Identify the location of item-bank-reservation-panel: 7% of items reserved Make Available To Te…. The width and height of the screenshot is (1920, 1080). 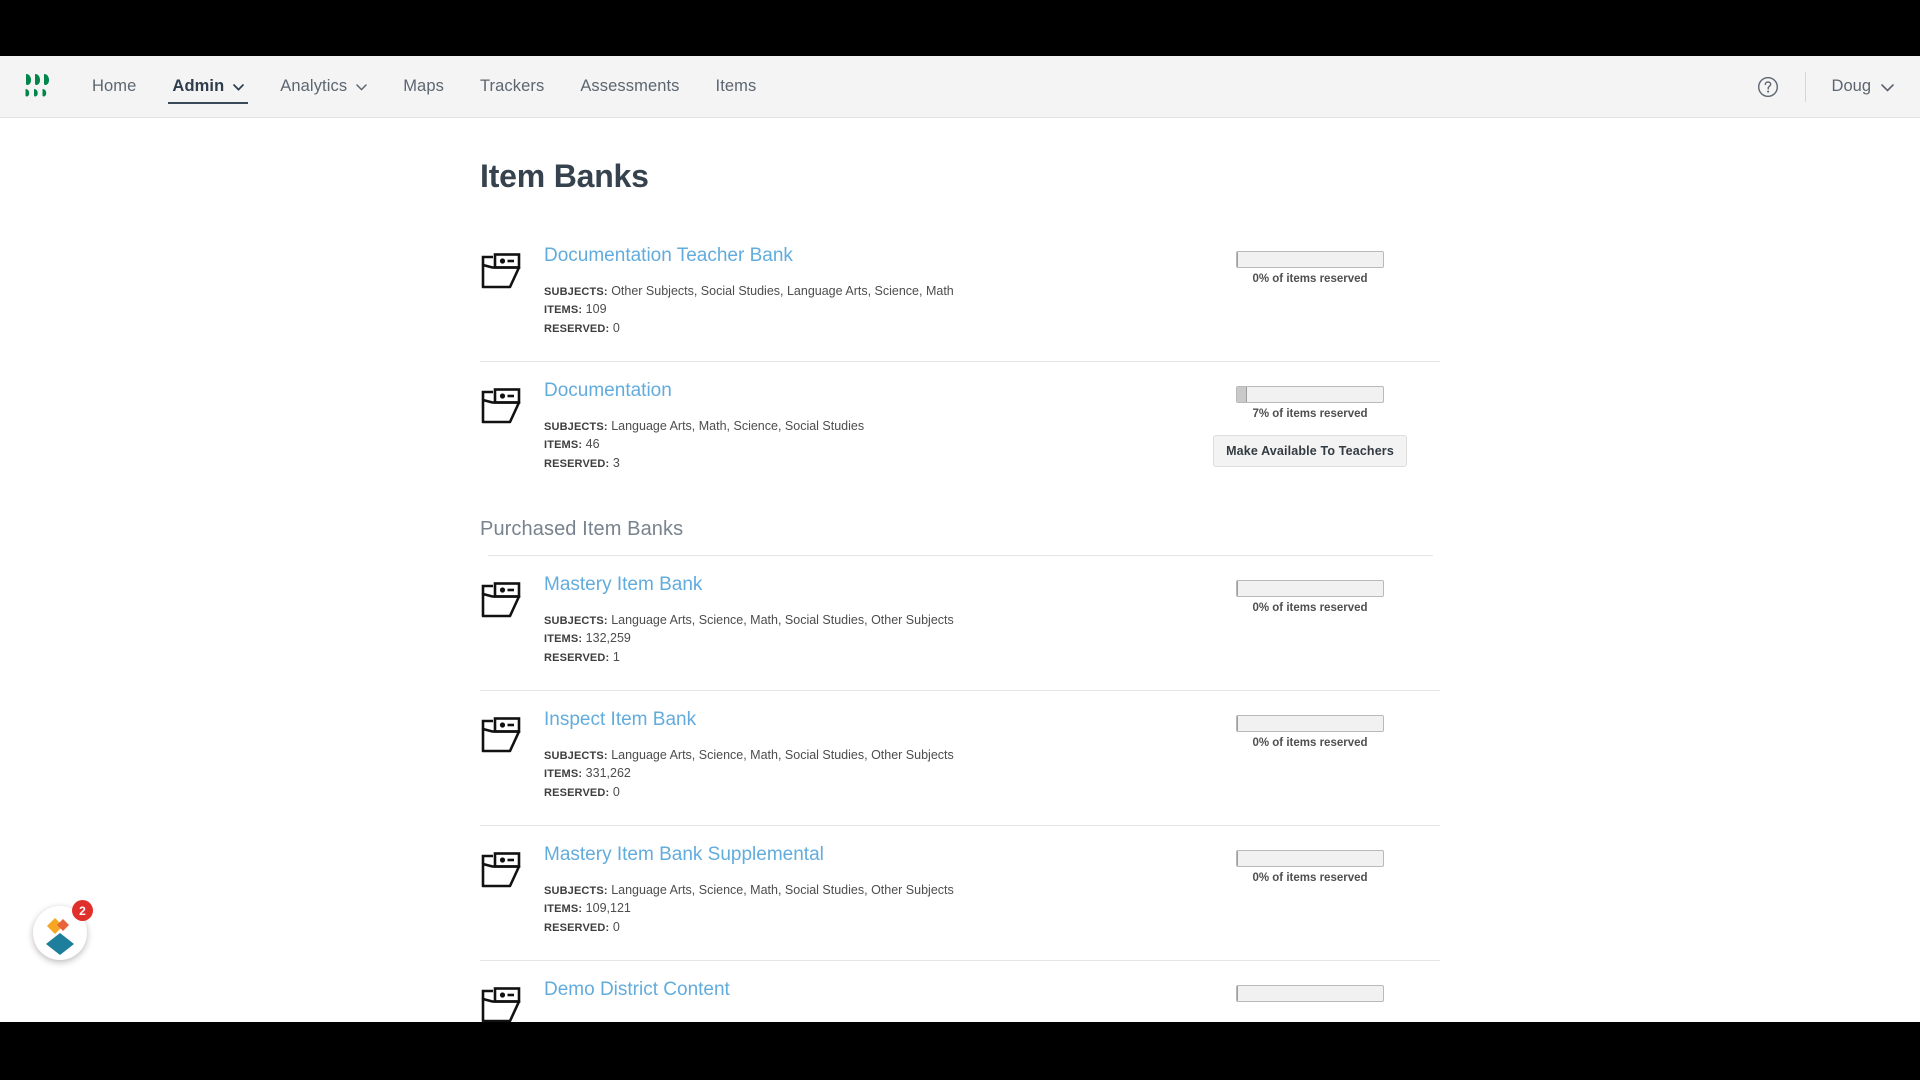
(1310, 424).